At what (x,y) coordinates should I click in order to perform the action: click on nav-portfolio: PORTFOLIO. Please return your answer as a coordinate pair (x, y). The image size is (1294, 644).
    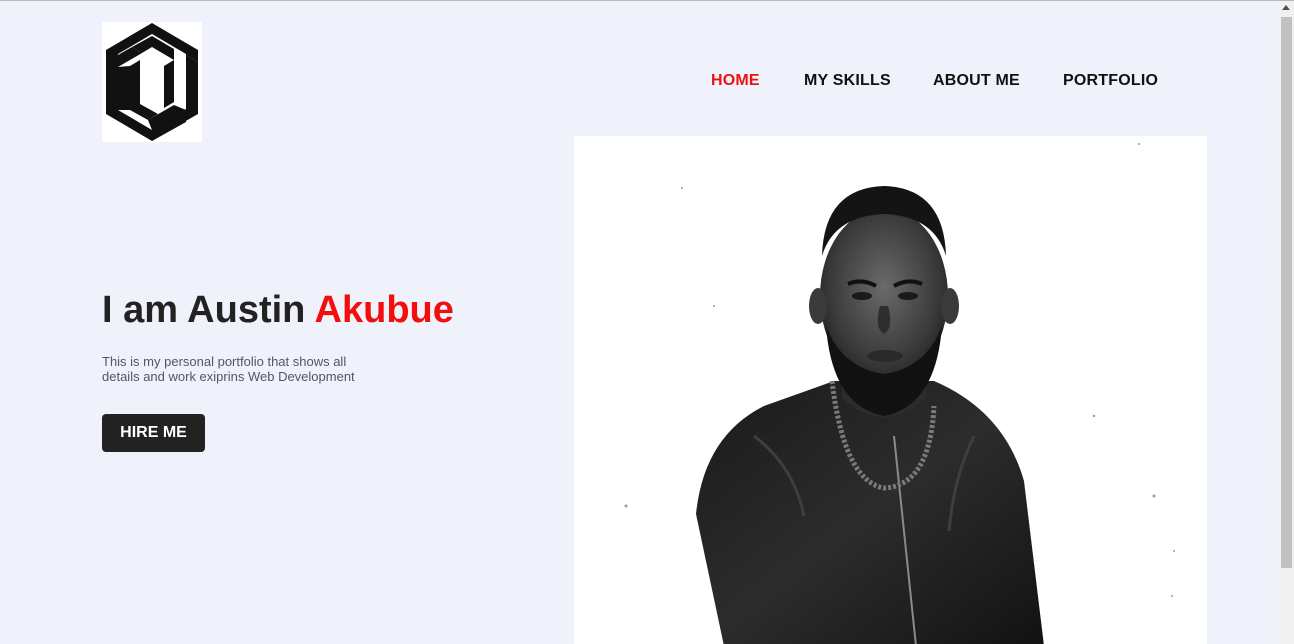
    Looking at the image, I should click on (1110, 81).